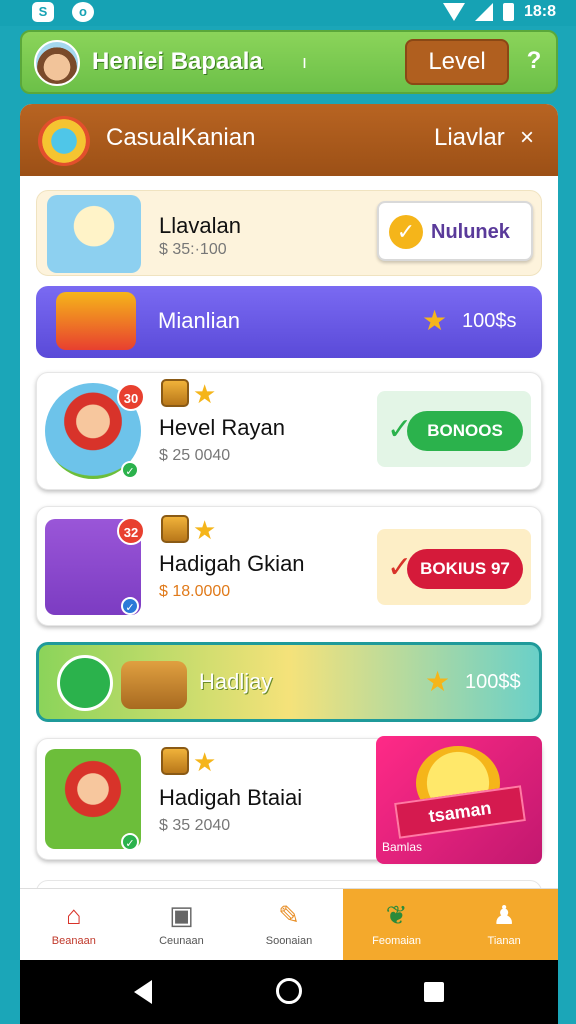 The image size is (576, 1024). I want to click on player-mark: ı, so click(305, 62).